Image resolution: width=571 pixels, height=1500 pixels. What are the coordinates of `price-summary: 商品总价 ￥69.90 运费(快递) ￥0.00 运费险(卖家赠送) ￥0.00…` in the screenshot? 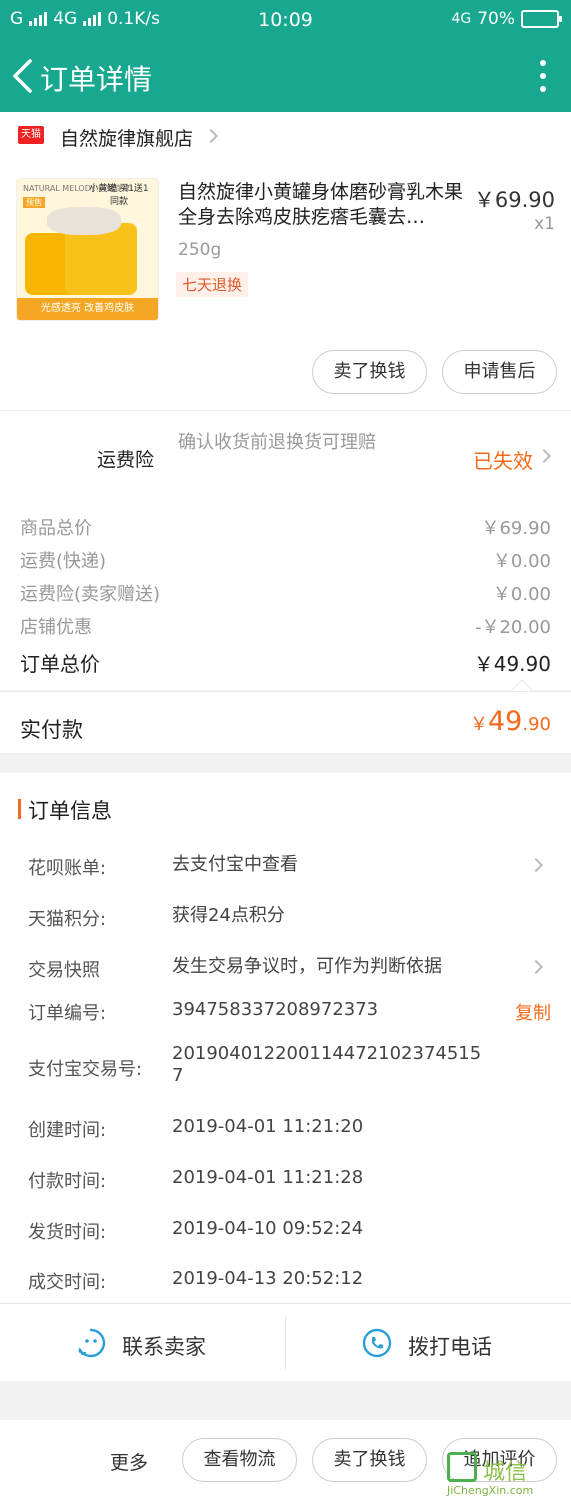 It's located at (285, 599).